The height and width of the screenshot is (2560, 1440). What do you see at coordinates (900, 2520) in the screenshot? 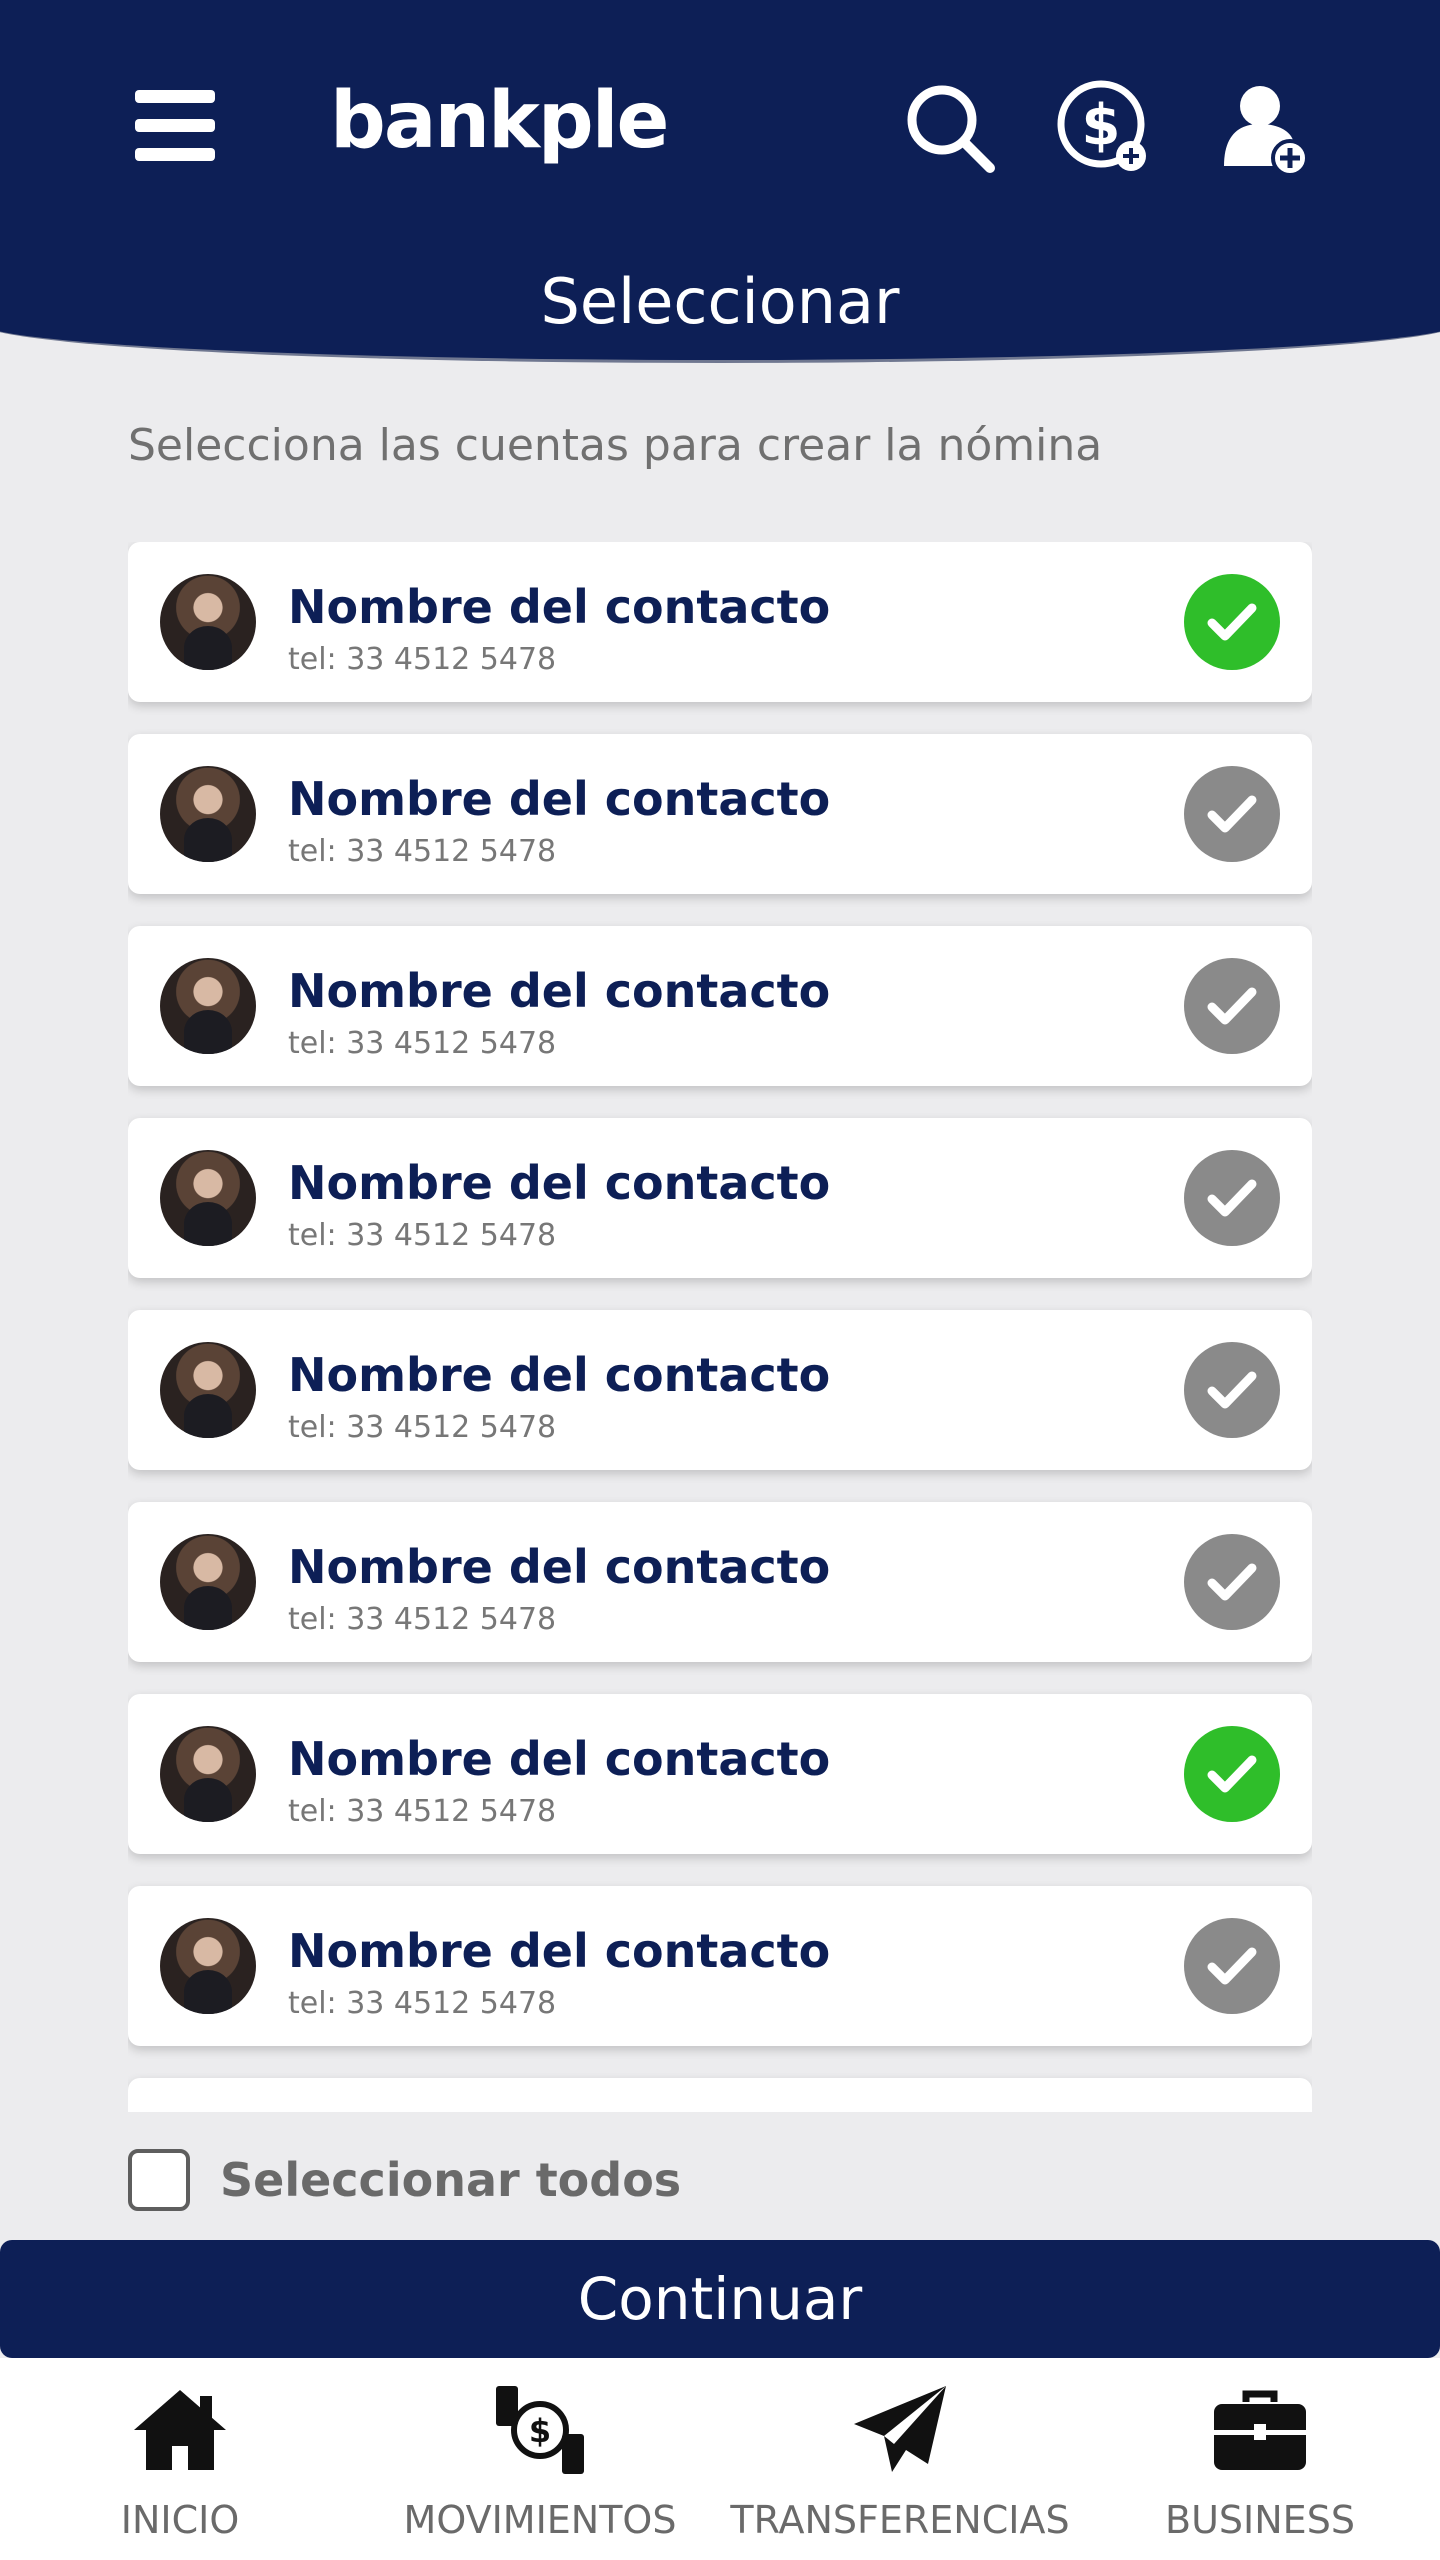
I see `nav-label: TRANSFERENCIAS` at bounding box center [900, 2520].